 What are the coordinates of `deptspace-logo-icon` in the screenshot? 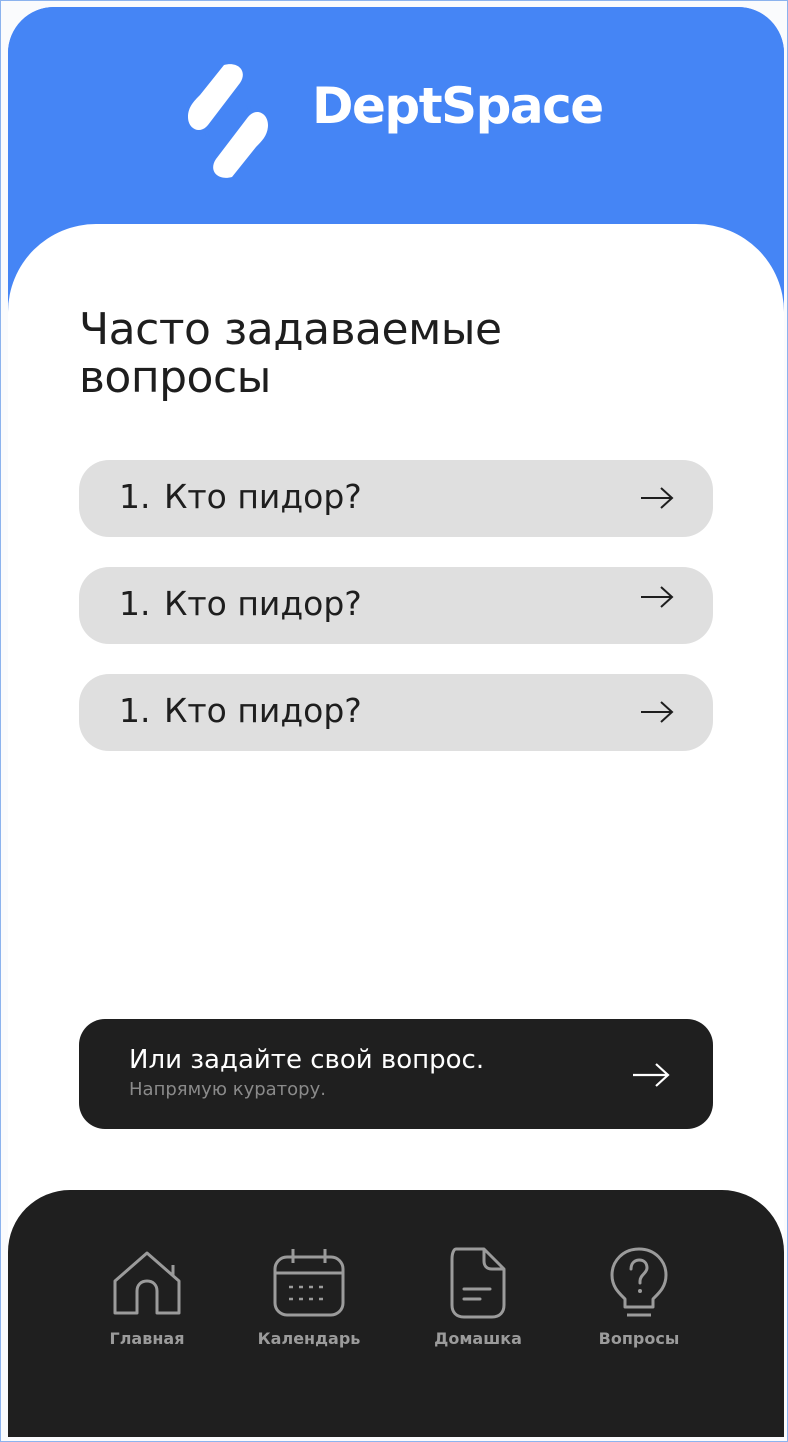 It's located at (228, 121).